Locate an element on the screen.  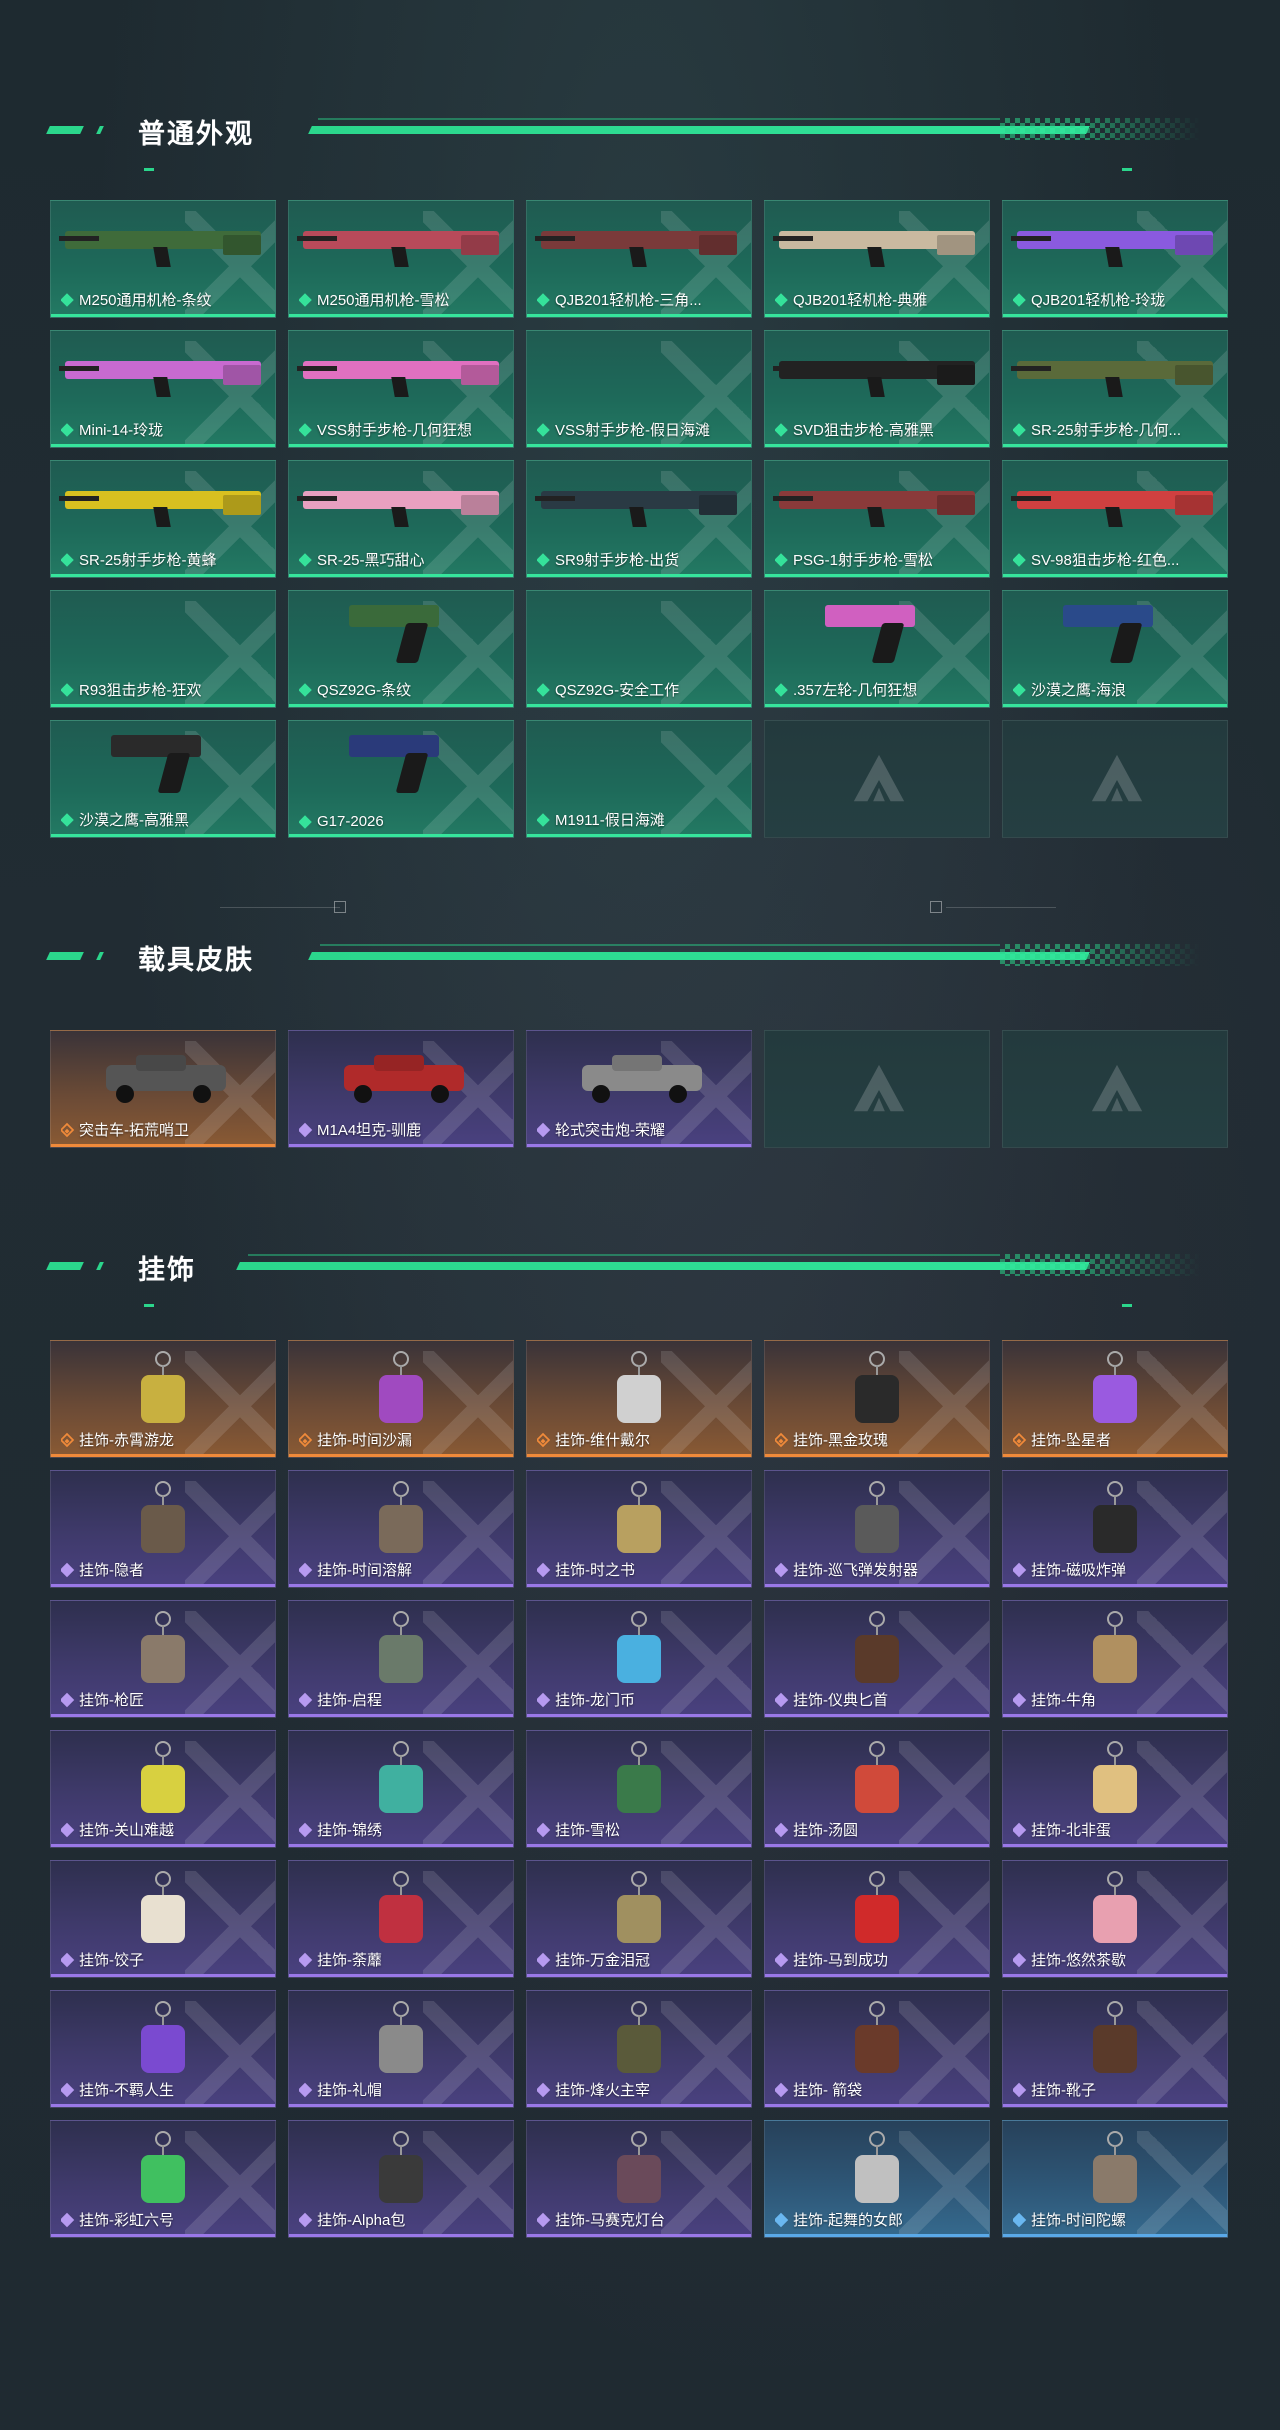
item-card: PSG-1射手步枪-雪松 is located at coordinates (877, 519).